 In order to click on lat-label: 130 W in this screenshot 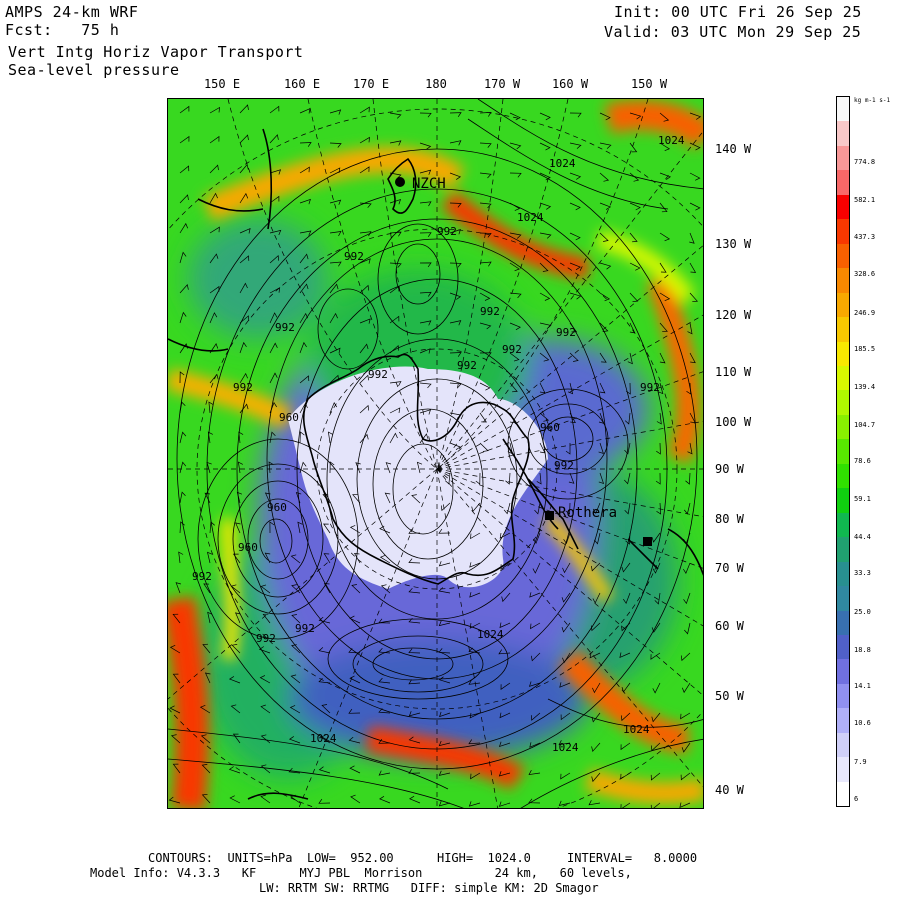, I will do `click(733, 244)`.